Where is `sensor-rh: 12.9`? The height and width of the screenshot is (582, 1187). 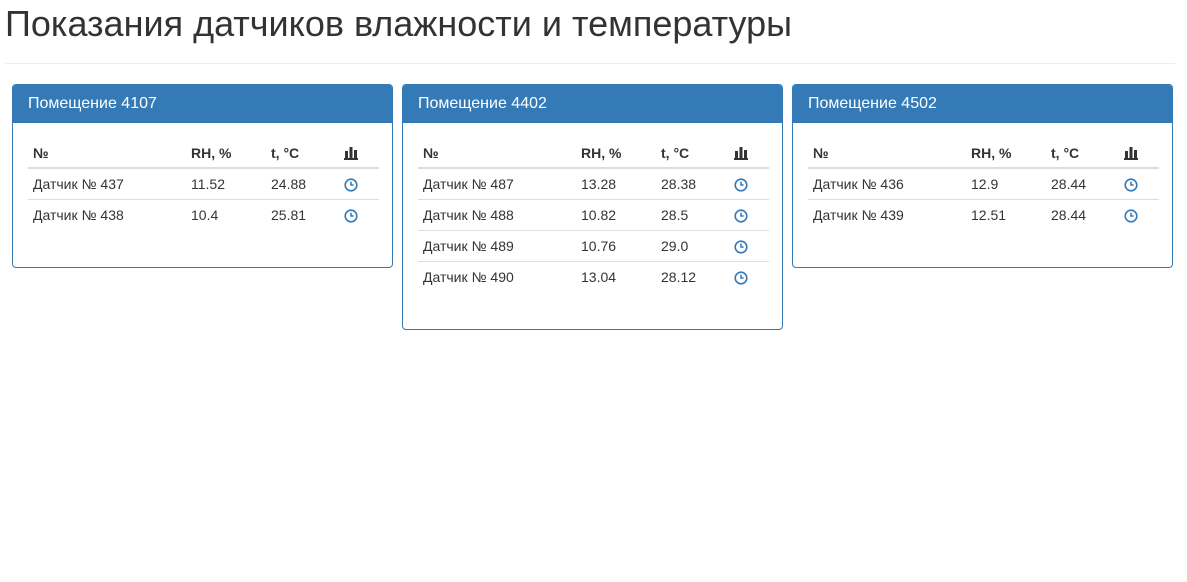
sensor-rh: 12.9 is located at coordinates (985, 183).